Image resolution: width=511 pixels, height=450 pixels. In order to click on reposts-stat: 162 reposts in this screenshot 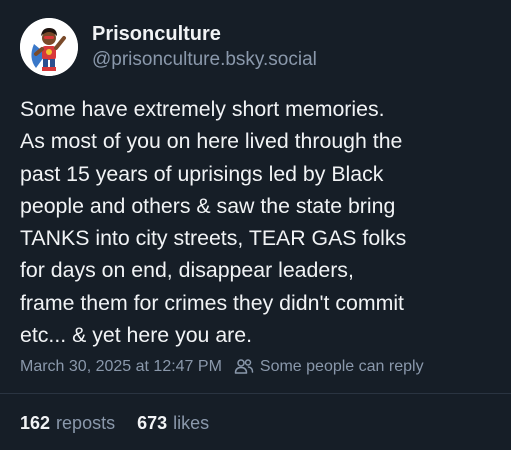, I will do `click(67, 423)`.